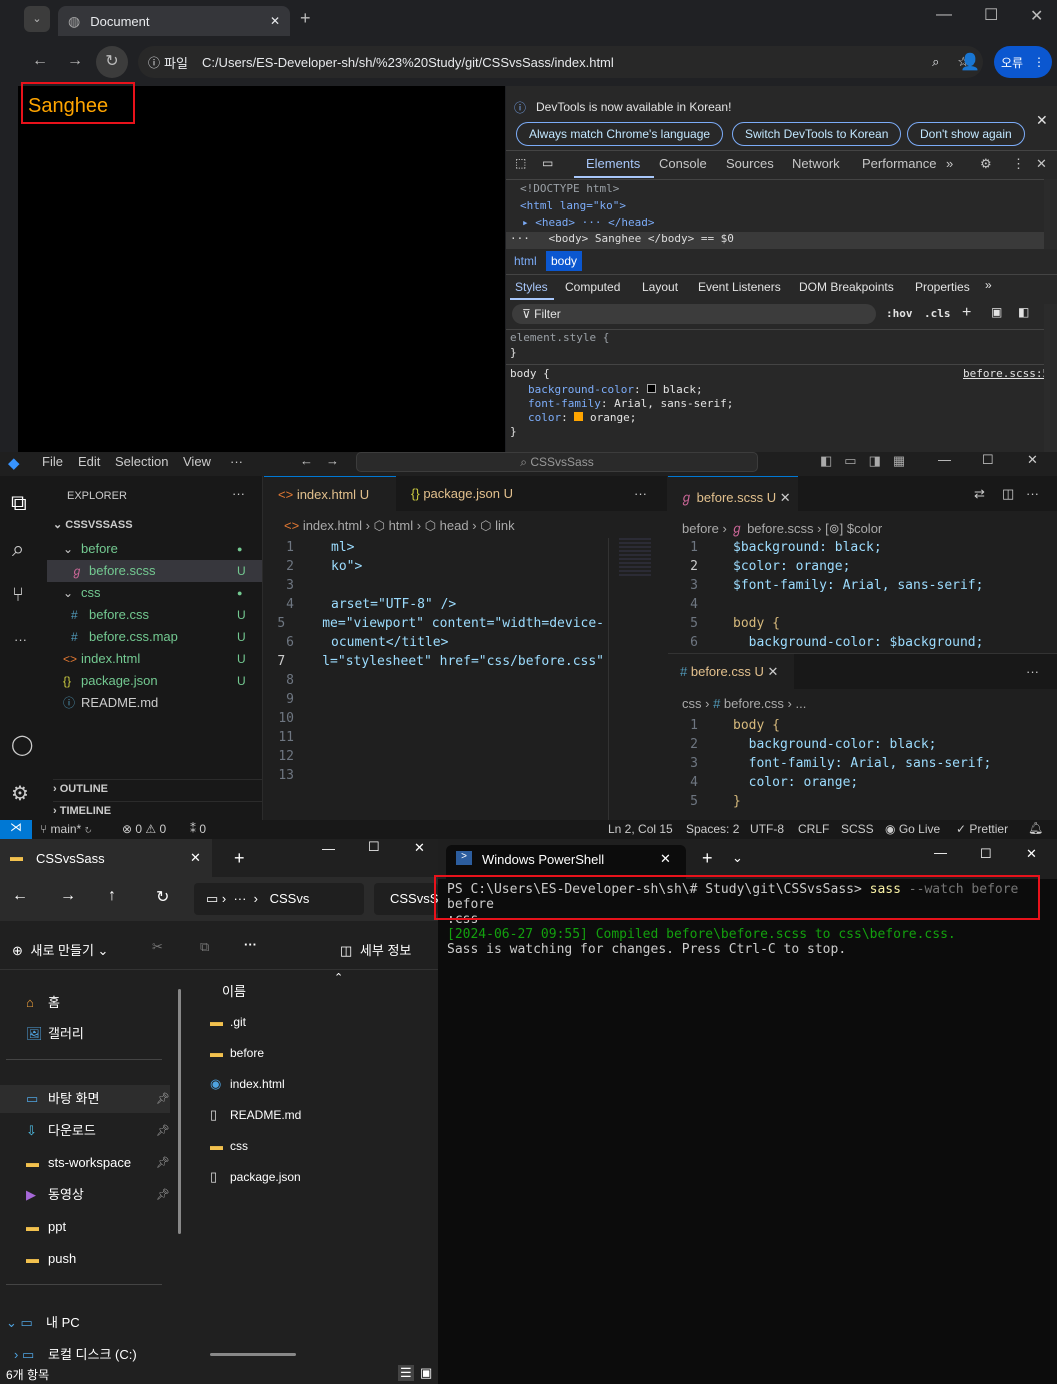 The height and width of the screenshot is (1384, 1057). Describe the element at coordinates (833, 604) in the screenshot. I see `code-line: 4` at that location.